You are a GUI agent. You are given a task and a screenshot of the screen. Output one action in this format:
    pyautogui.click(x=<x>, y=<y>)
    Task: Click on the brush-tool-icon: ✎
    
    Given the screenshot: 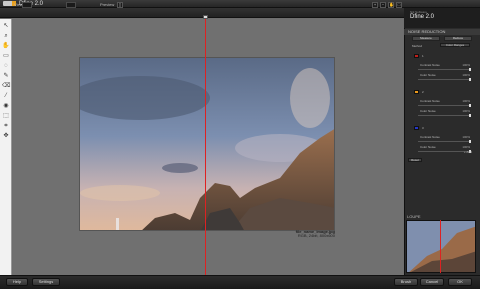 What is the action you would take?
    pyautogui.click(x=6, y=76)
    